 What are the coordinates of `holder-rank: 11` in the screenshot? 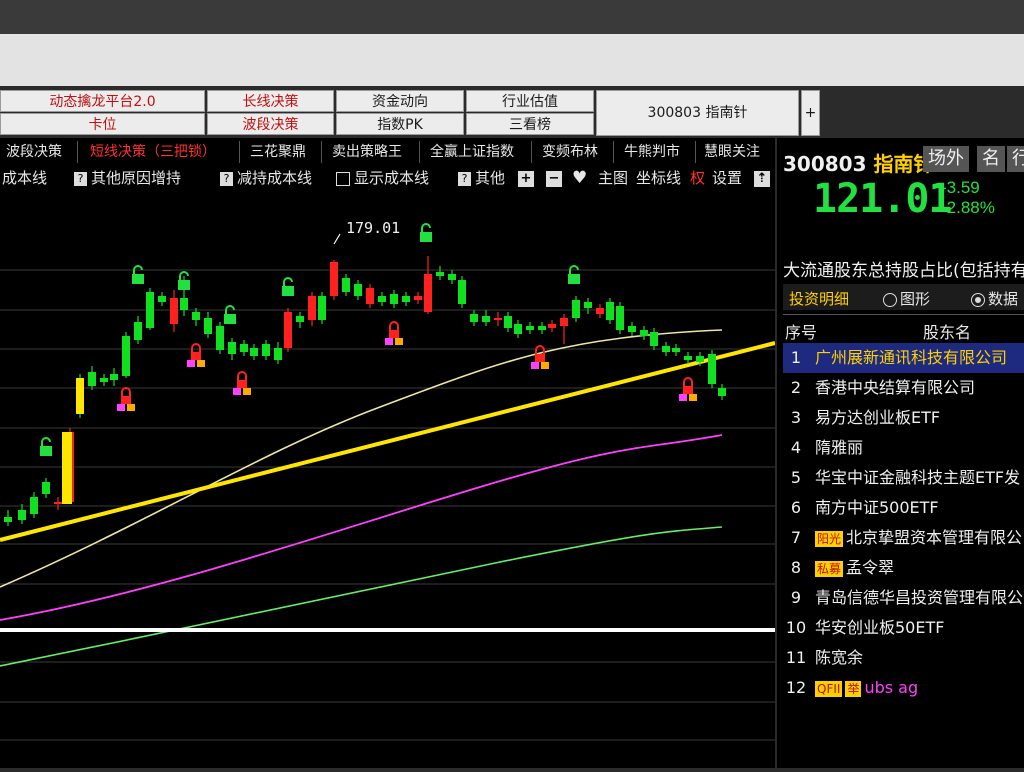 It's located at (796, 657).